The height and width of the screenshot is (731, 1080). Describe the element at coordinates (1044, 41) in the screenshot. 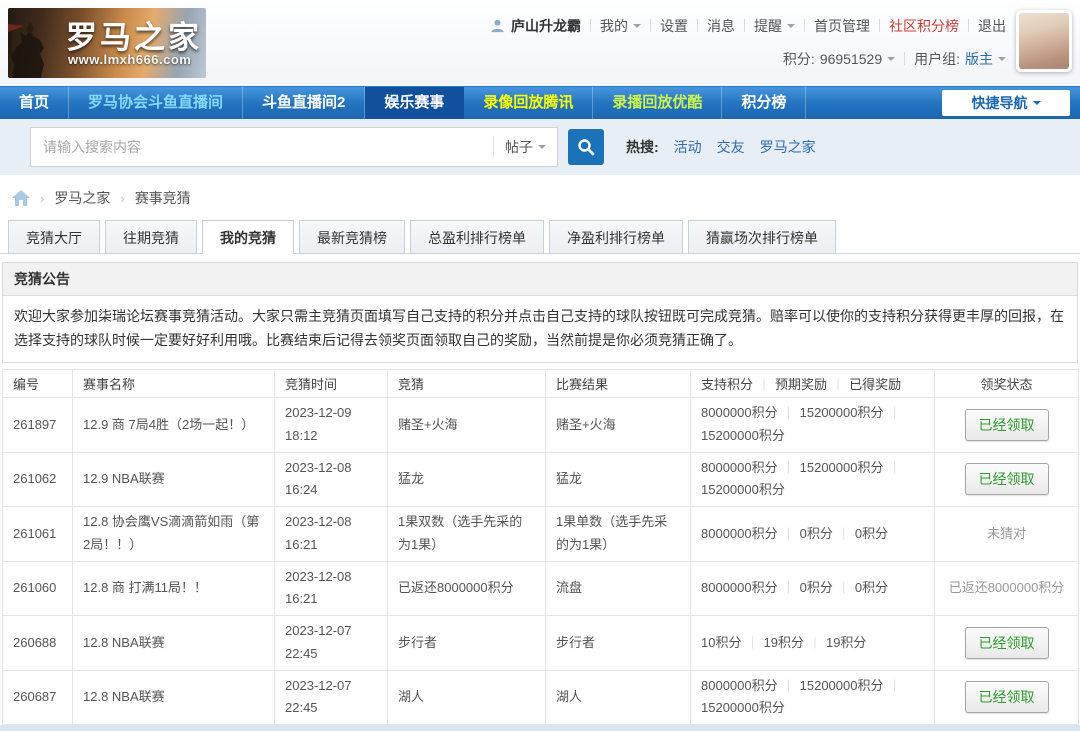

I see `user-avatar` at that location.